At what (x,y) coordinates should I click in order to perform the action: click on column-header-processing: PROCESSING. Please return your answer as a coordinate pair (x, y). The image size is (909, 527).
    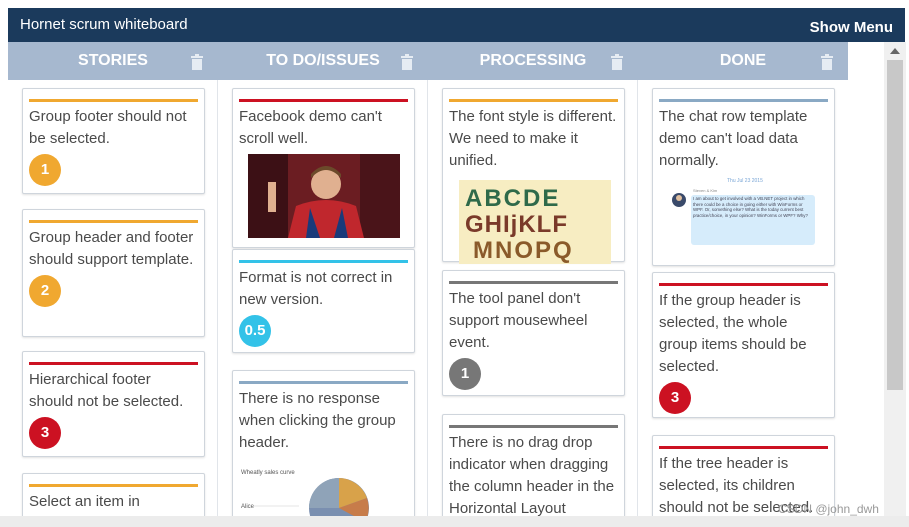
    Looking at the image, I should click on (533, 61).